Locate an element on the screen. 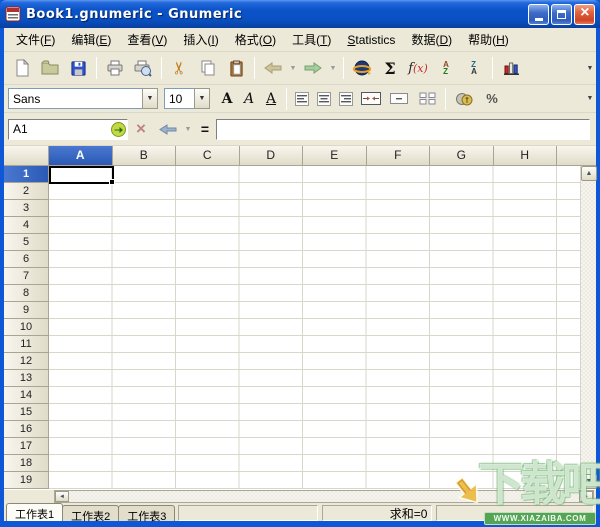  merge-cells-button is located at coordinates (399, 99).